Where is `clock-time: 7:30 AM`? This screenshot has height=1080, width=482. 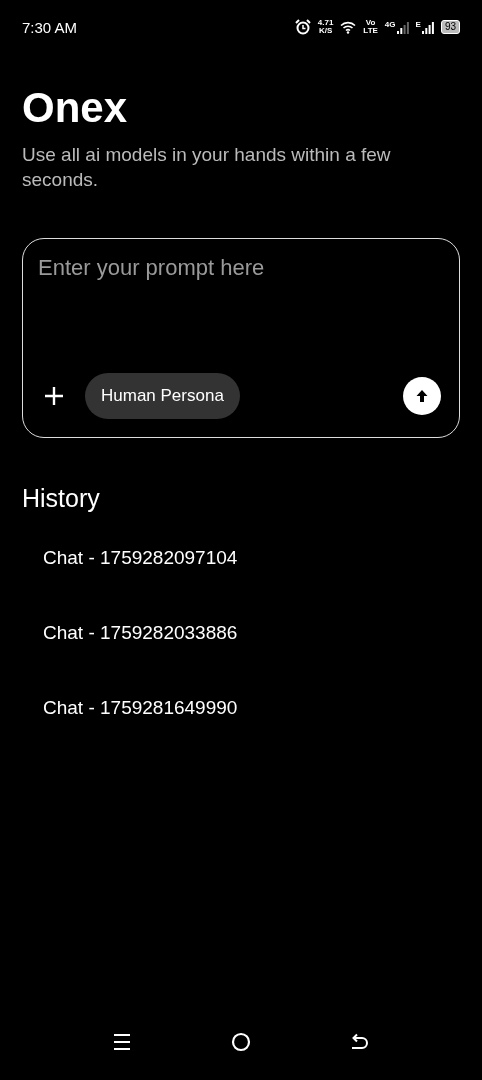 clock-time: 7:30 AM is located at coordinates (50, 27).